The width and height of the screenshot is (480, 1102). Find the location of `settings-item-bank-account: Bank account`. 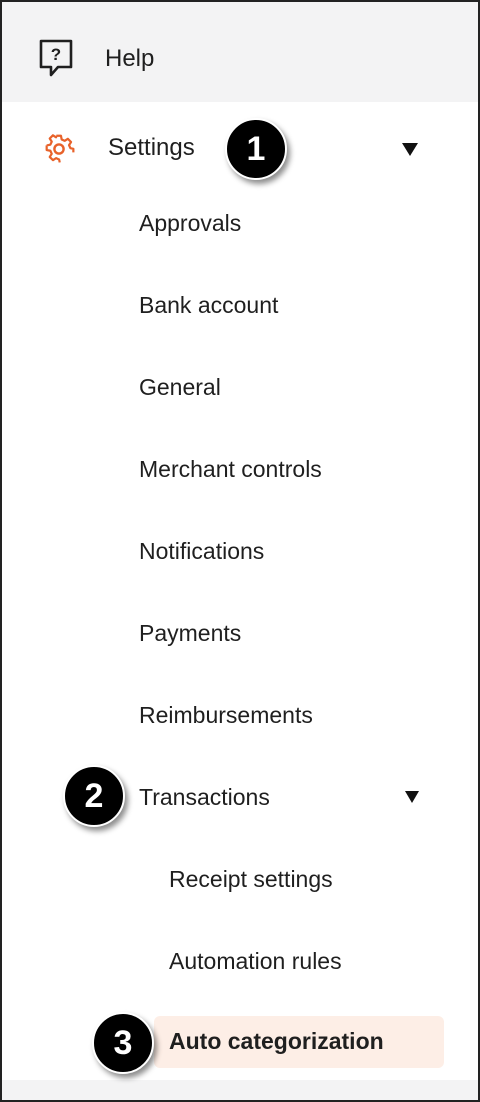

settings-item-bank-account: Bank account is located at coordinates (208, 305).